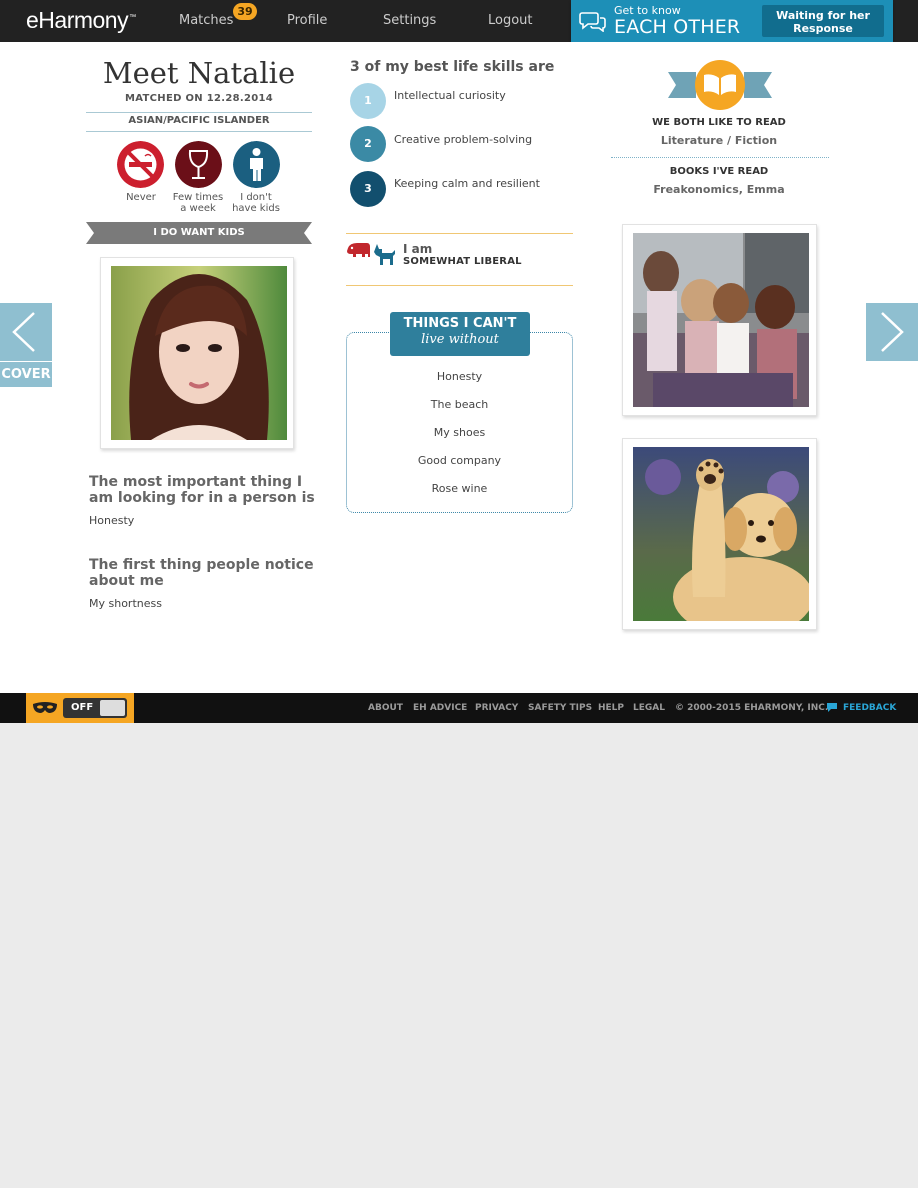  Describe the element at coordinates (719, 189) in the screenshot. I see `books-value: Freakonomics, Emma` at that location.